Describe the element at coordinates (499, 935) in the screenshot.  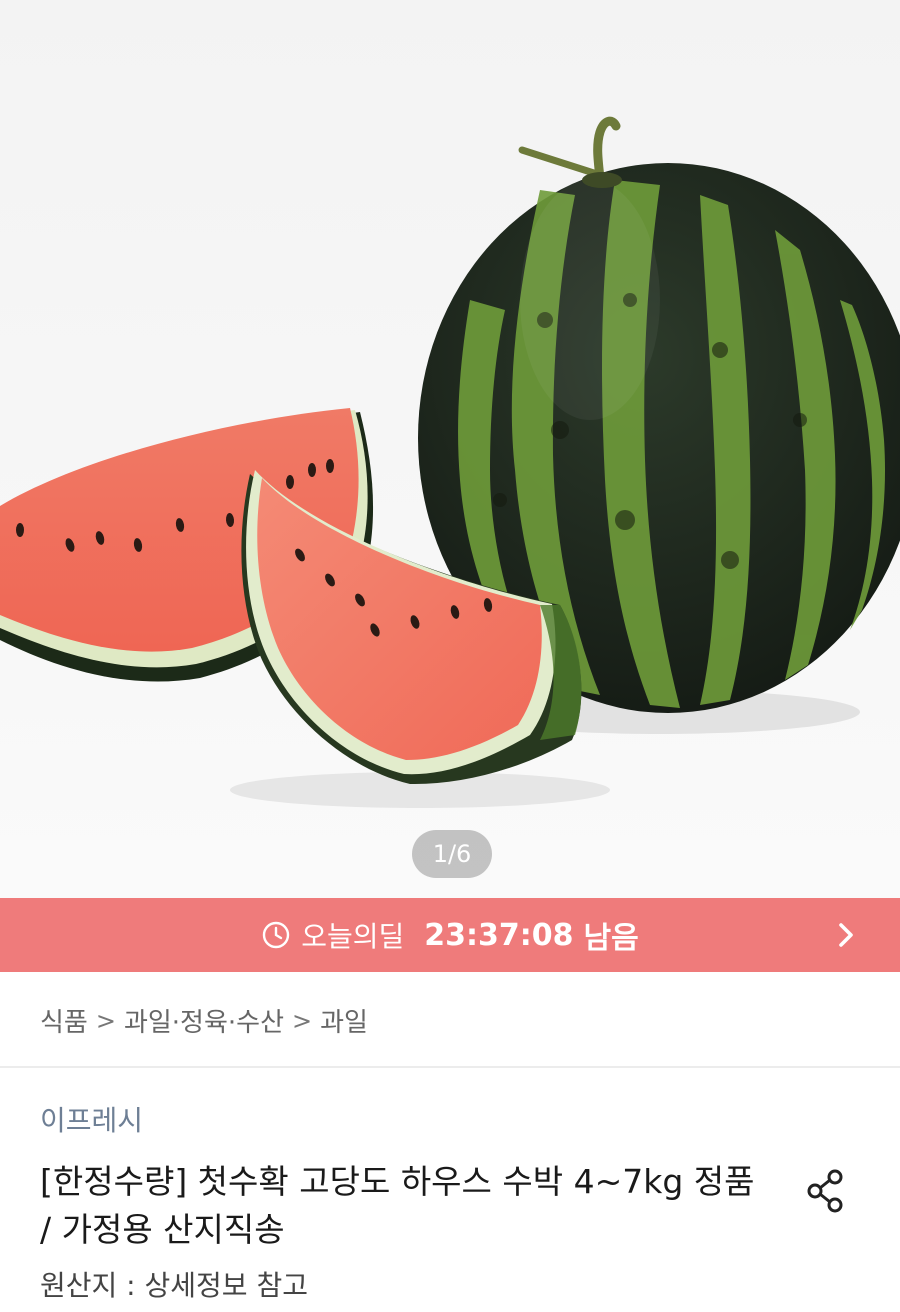
I see `deal-countdown: 23:37:08` at that location.